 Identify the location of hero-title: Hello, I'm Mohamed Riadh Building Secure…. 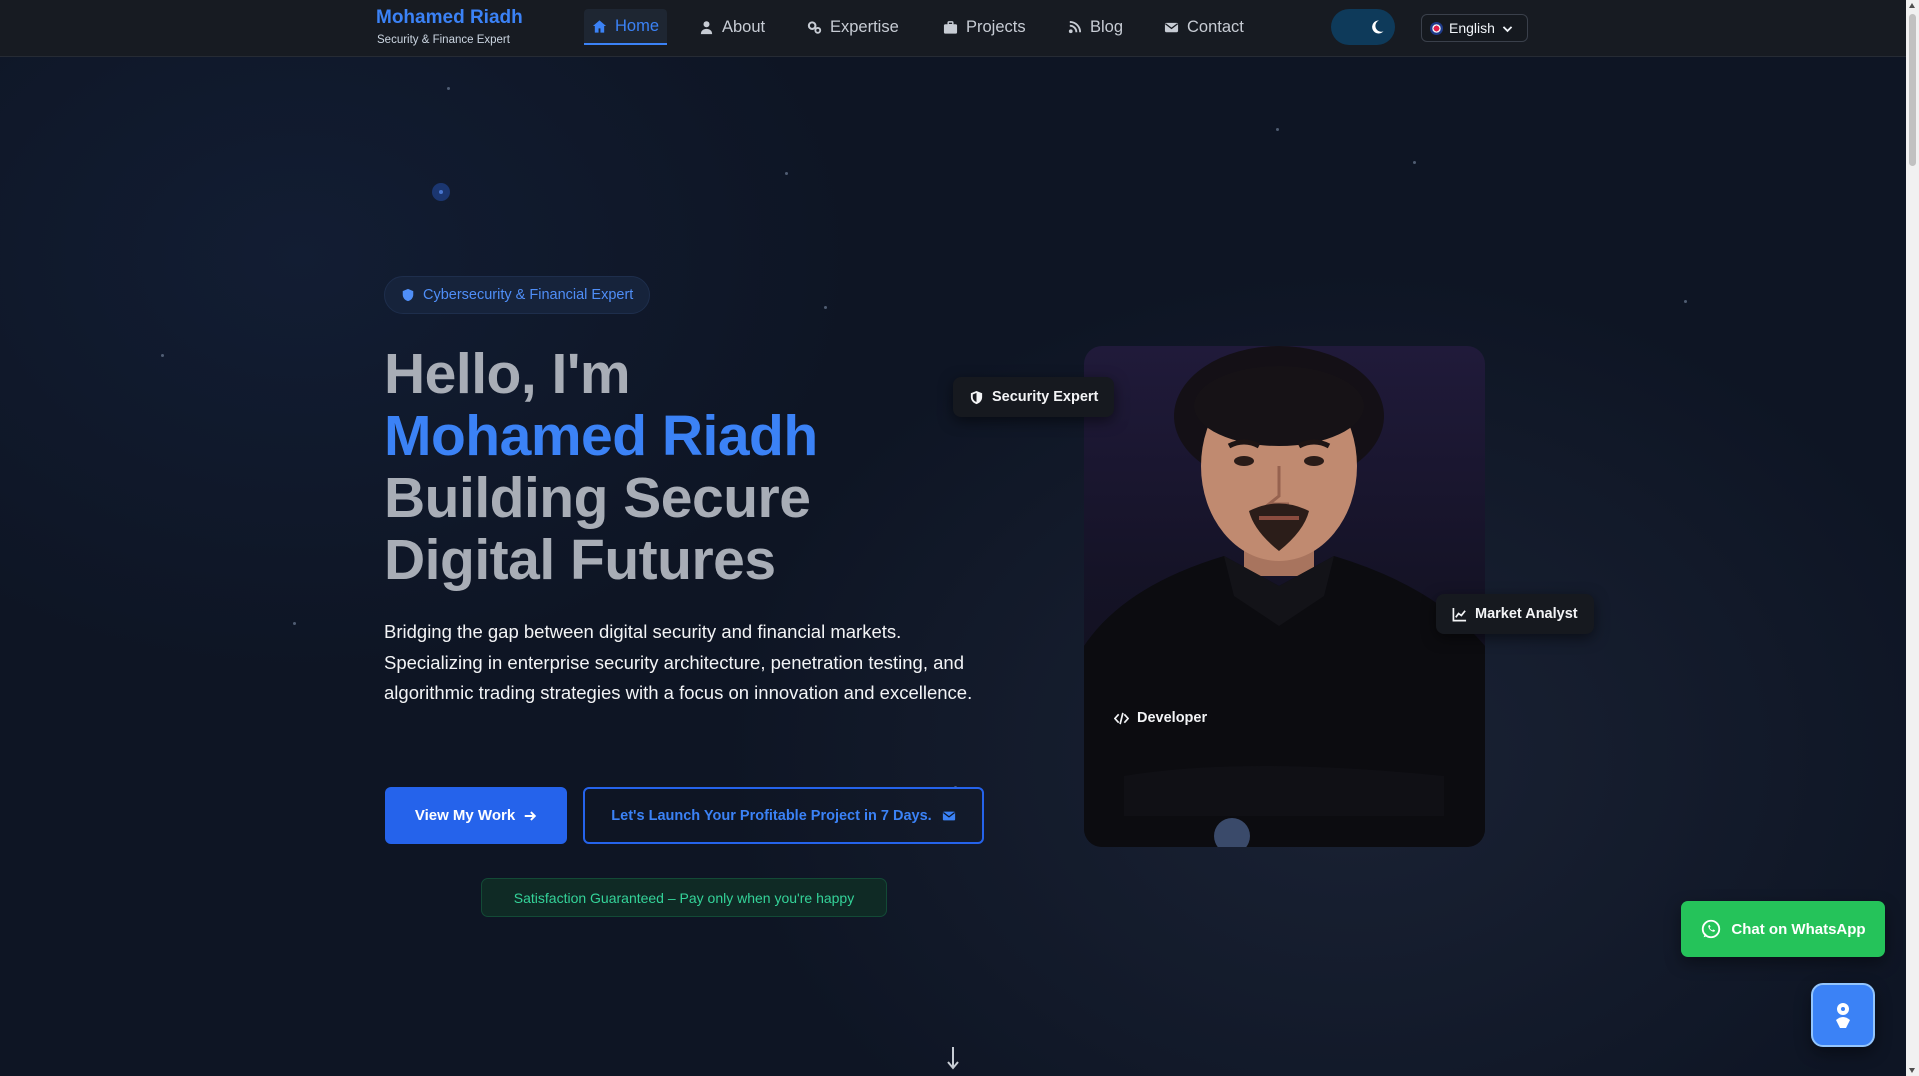
(601, 467).